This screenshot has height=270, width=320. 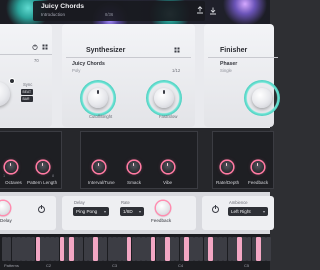 I want to click on delay-rate-label: Rate, so click(x=125, y=202).